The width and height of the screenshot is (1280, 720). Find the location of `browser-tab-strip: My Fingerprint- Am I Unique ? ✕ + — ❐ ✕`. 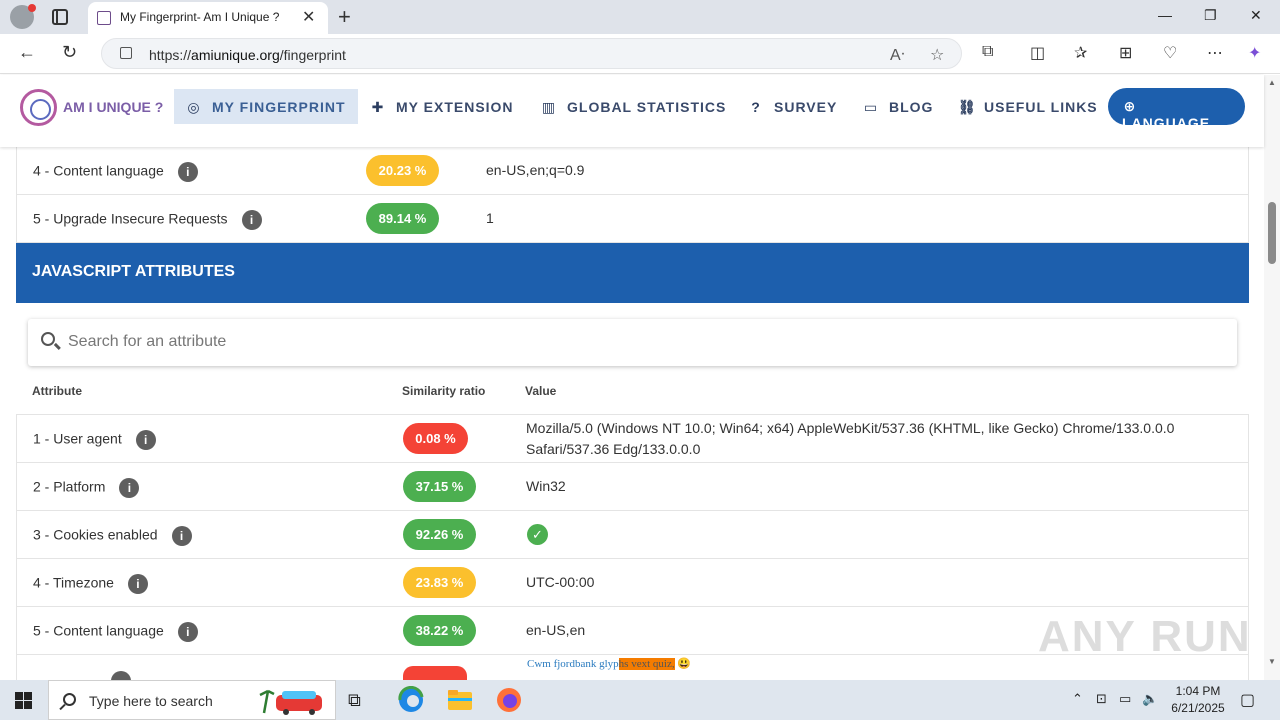

browser-tab-strip: My Fingerprint- Am I Unique ? ✕ + — ❐ ✕ is located at coordinates (640, 17).